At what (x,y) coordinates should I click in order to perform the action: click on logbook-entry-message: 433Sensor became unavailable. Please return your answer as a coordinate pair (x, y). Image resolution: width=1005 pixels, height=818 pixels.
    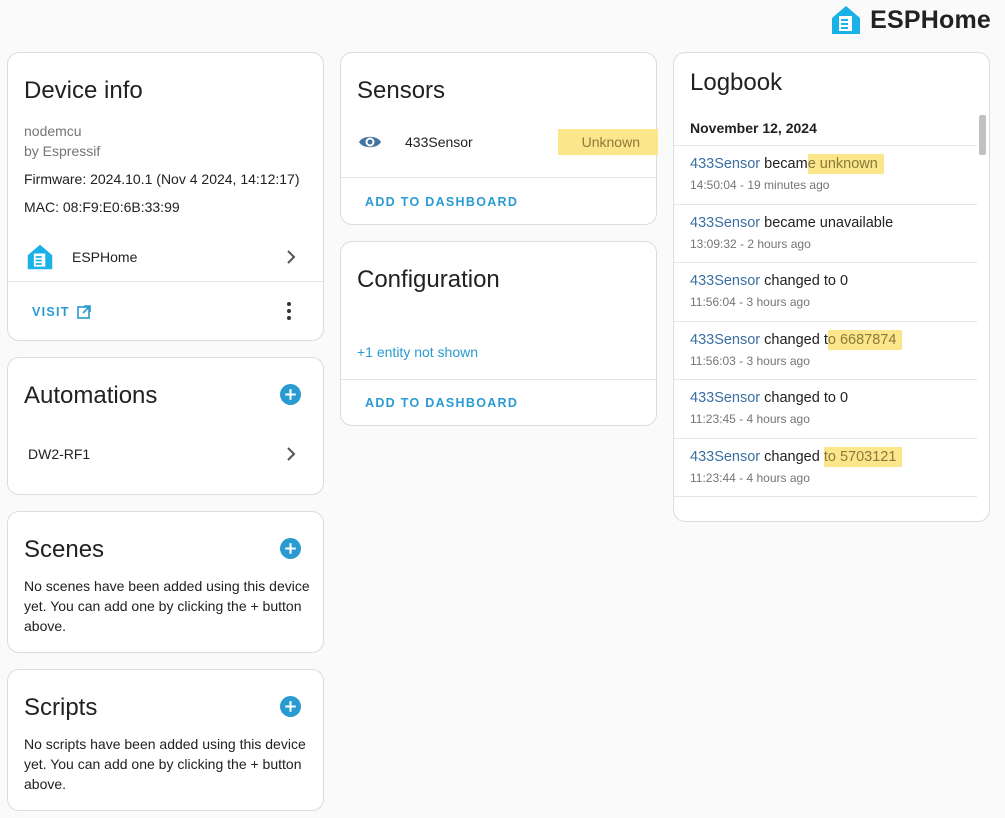
    Looking at the image, I should click on (791, 223).